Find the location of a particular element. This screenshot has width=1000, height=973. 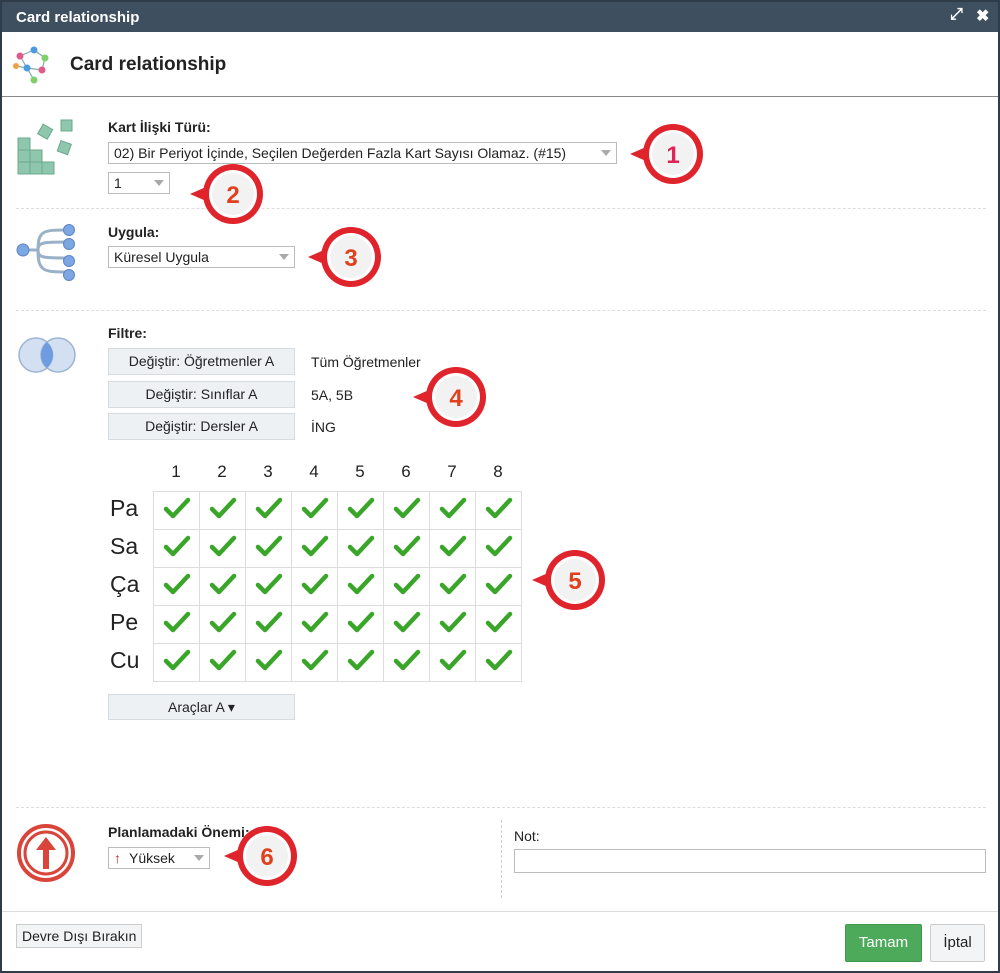

tree-branch-icon is located at coordinates (45, 252).